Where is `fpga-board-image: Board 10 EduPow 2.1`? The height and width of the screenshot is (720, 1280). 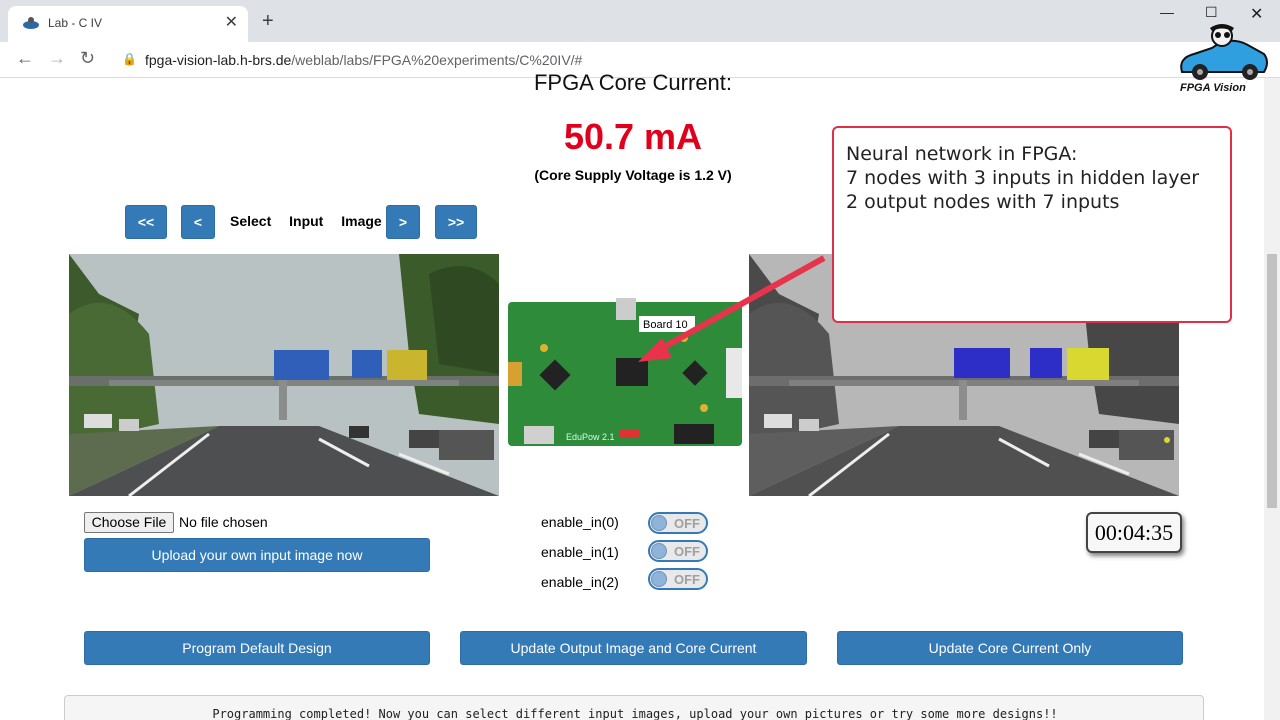
fpga-board-image: Board 10 EduPow 2.1 is located at coordinates (624, 374).